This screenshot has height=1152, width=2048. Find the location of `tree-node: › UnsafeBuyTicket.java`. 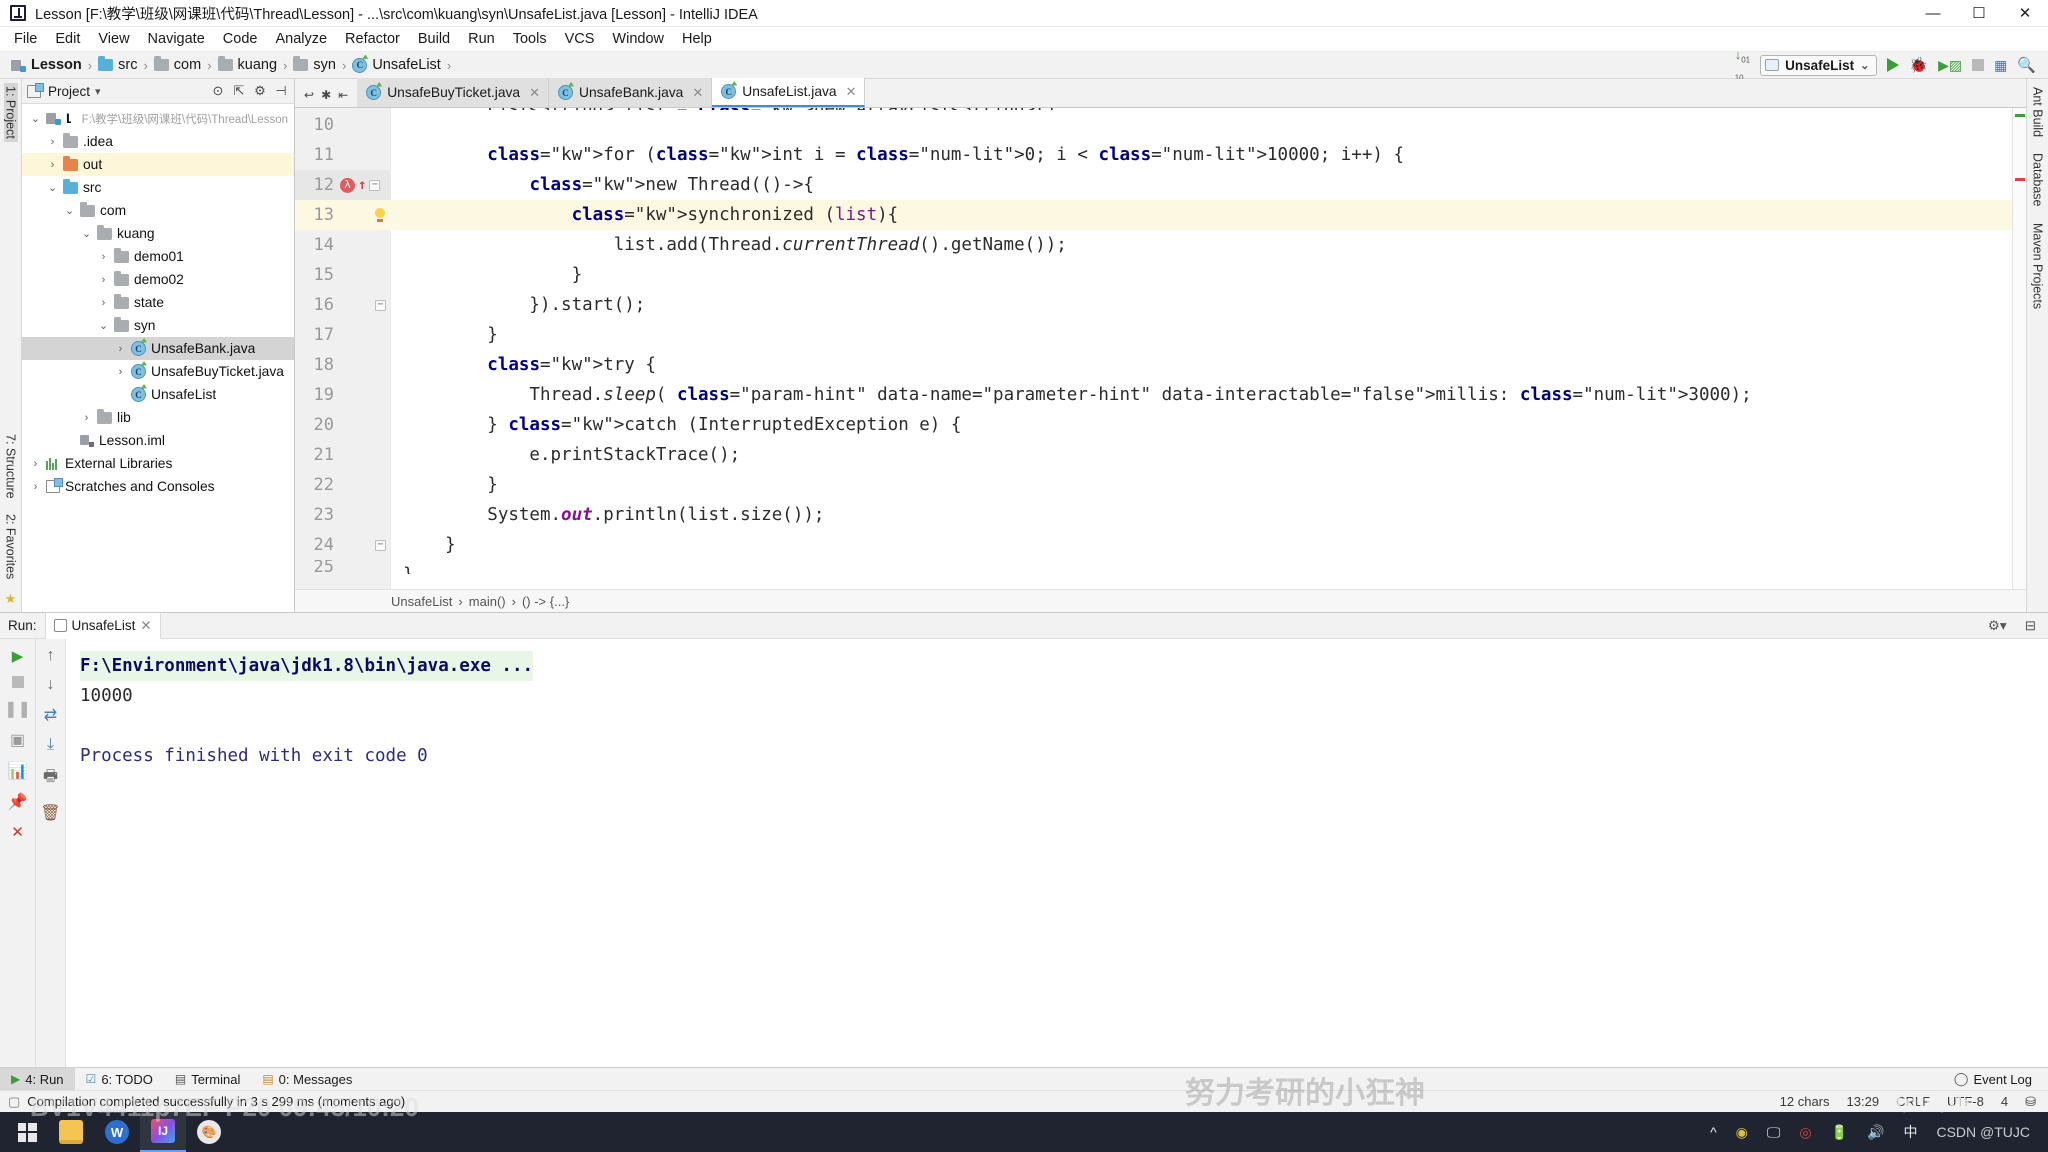

tree-node: › UnsafeBuyTicket.java is located at coordinates (158, 371).